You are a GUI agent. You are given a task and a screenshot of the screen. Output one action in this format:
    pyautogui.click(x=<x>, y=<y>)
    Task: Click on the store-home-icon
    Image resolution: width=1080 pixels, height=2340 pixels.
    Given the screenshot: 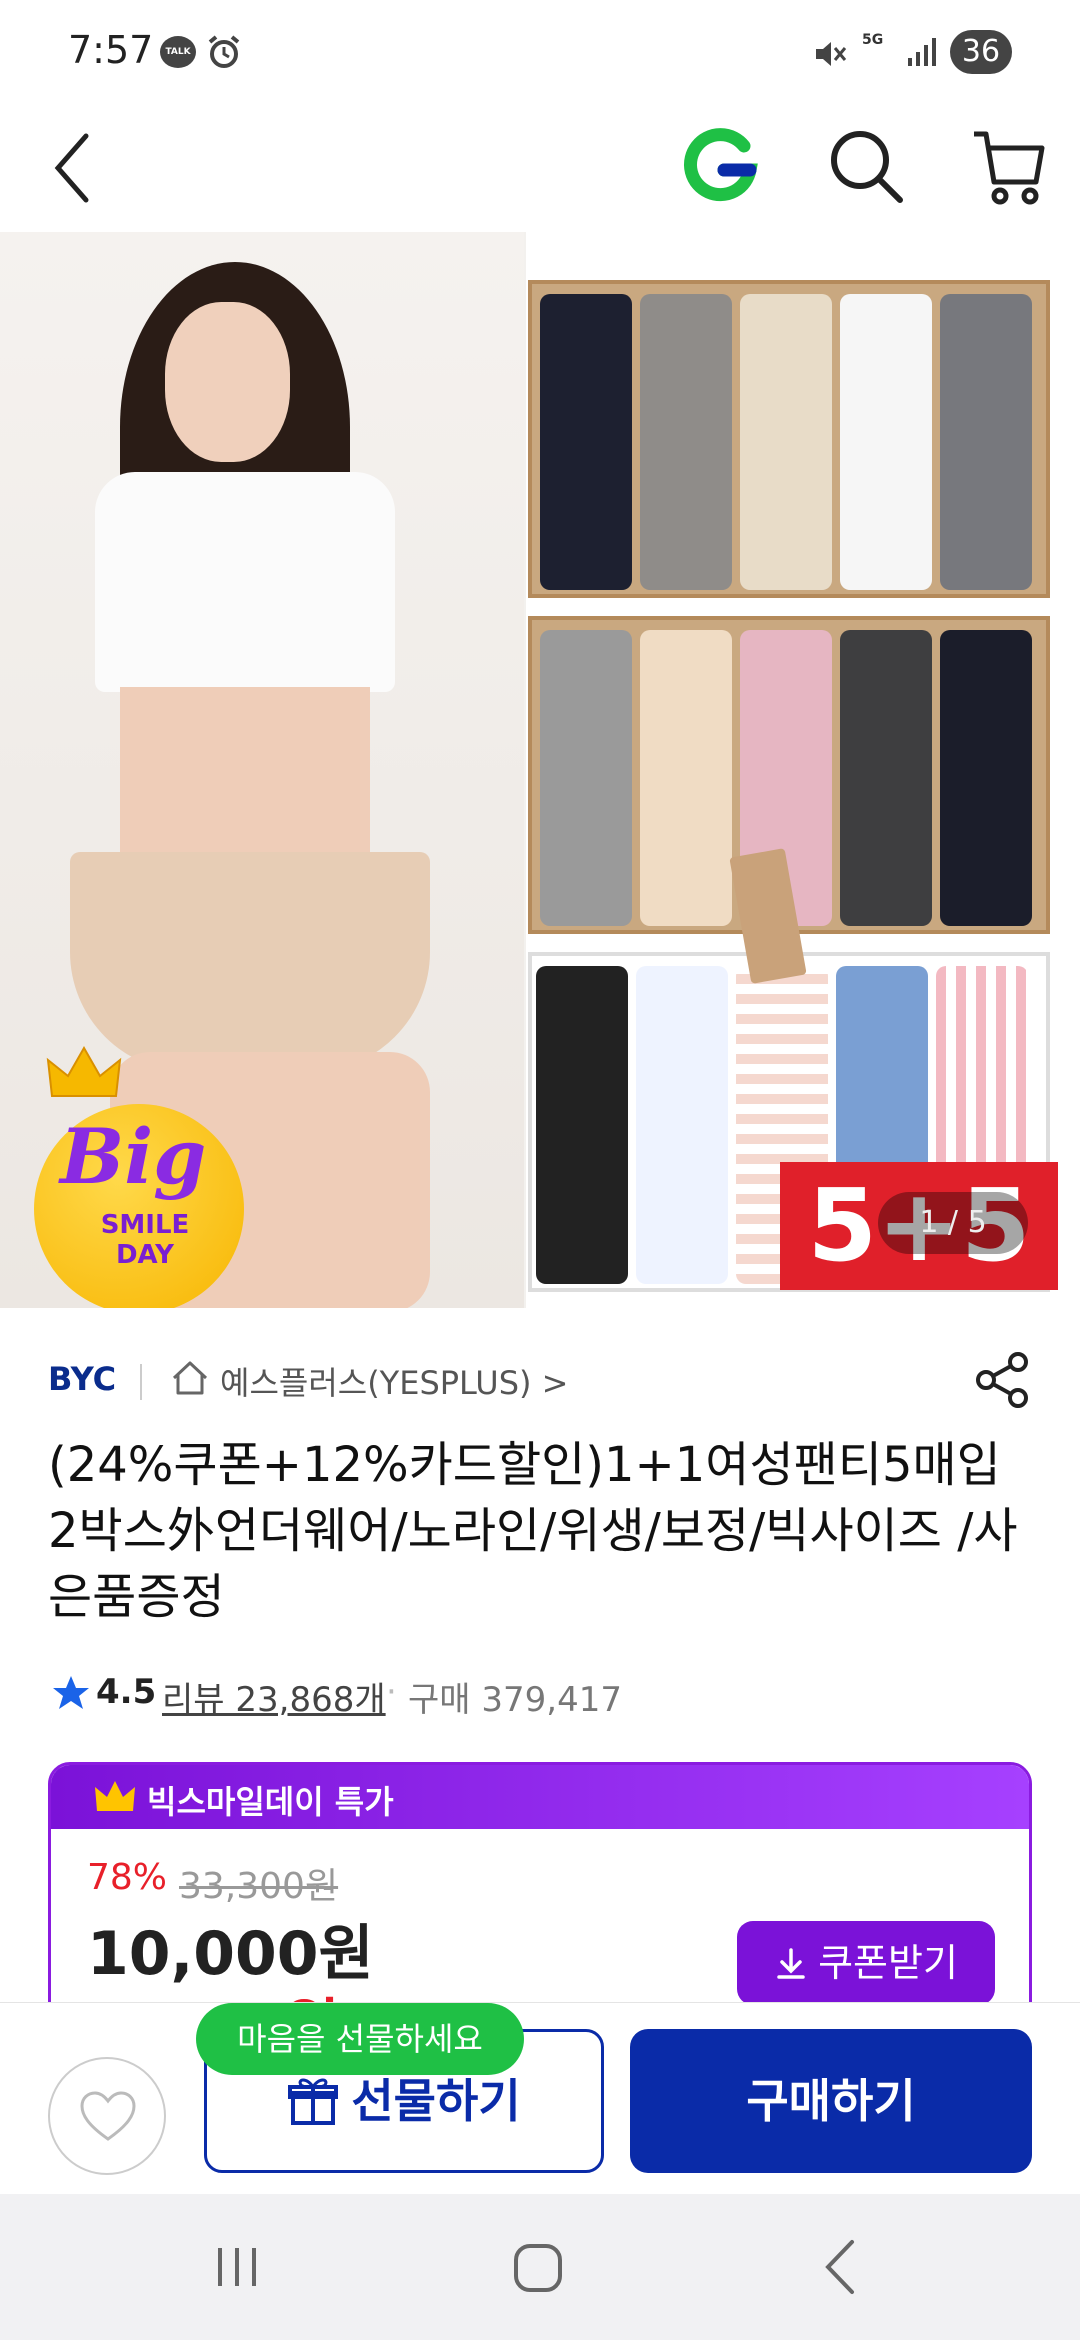 What is the action you would take?
    pyautogui.click(x=190, y=1378)
    